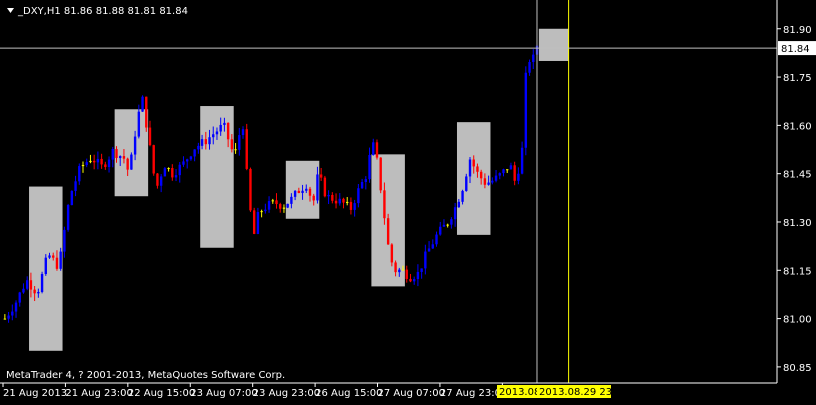  What do you see at coordinates (797, 126) in the screenshot?
I see `y-tick-label: 81.60` at bounding box center [797, 126].